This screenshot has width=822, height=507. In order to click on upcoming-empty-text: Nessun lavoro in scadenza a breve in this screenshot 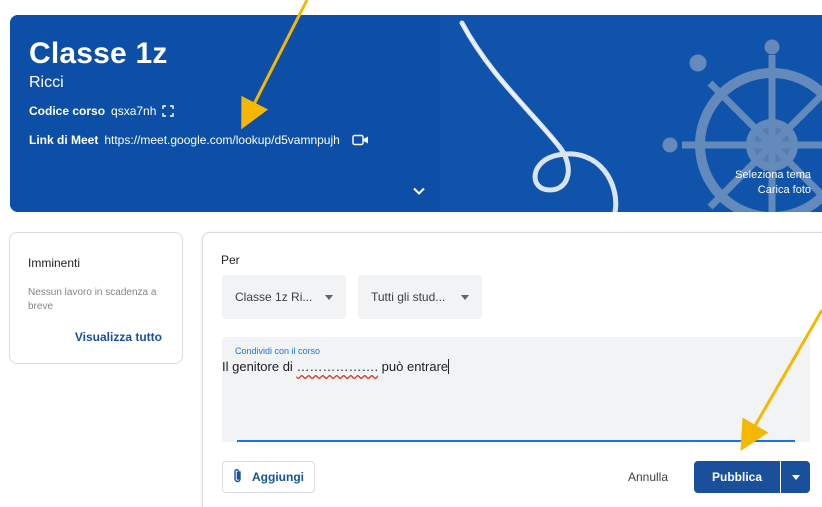, I will do `click(92, 299)`.